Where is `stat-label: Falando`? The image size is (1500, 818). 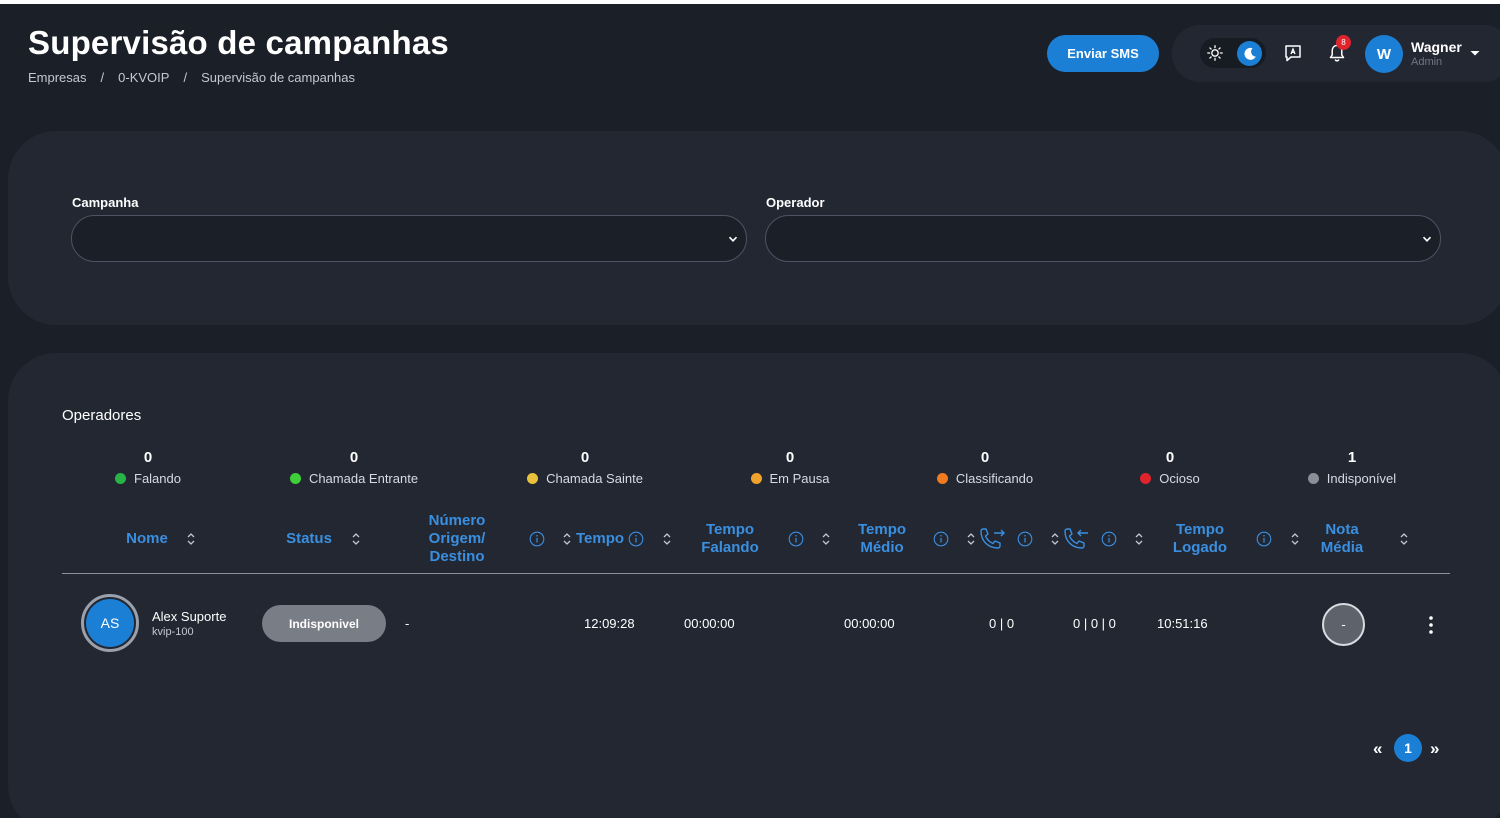
stat-label: Falando is located at coordinates (157, 478).